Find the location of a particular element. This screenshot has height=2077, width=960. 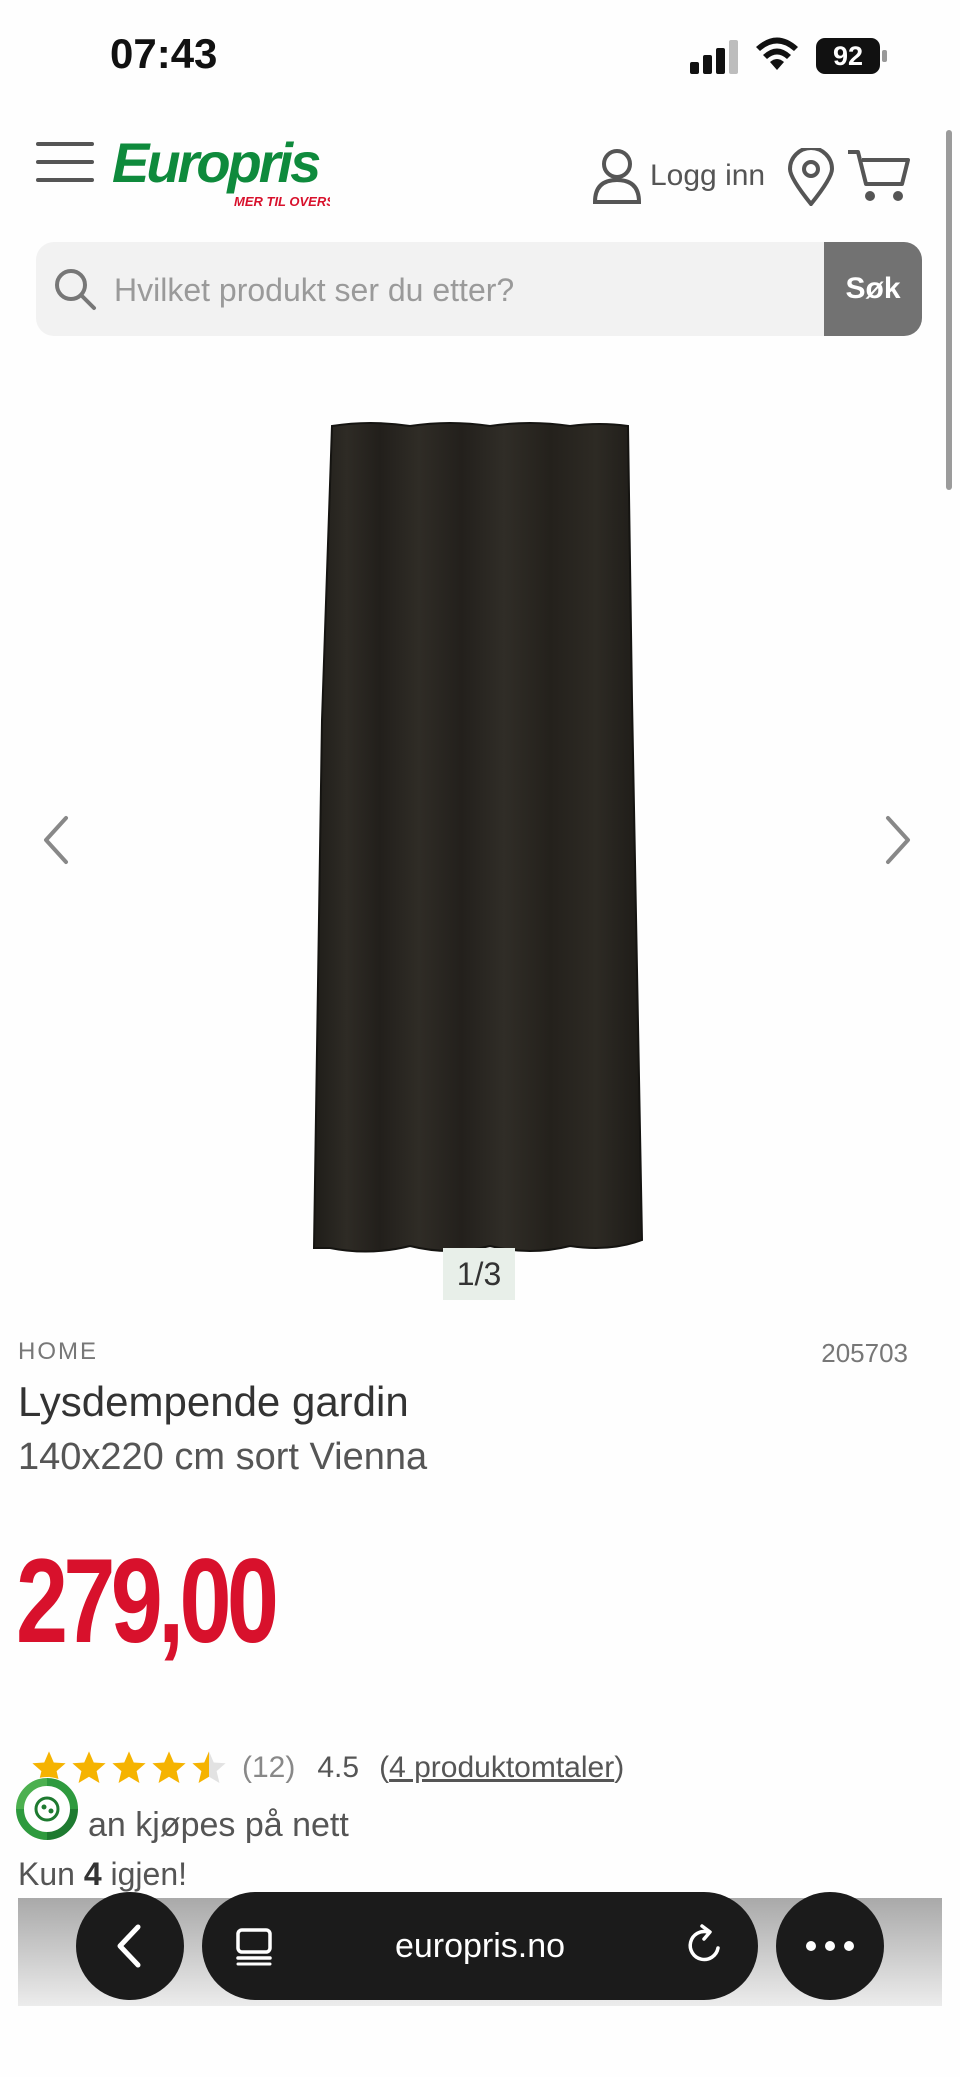

reload-icon is located at coordinates (705, 1945).